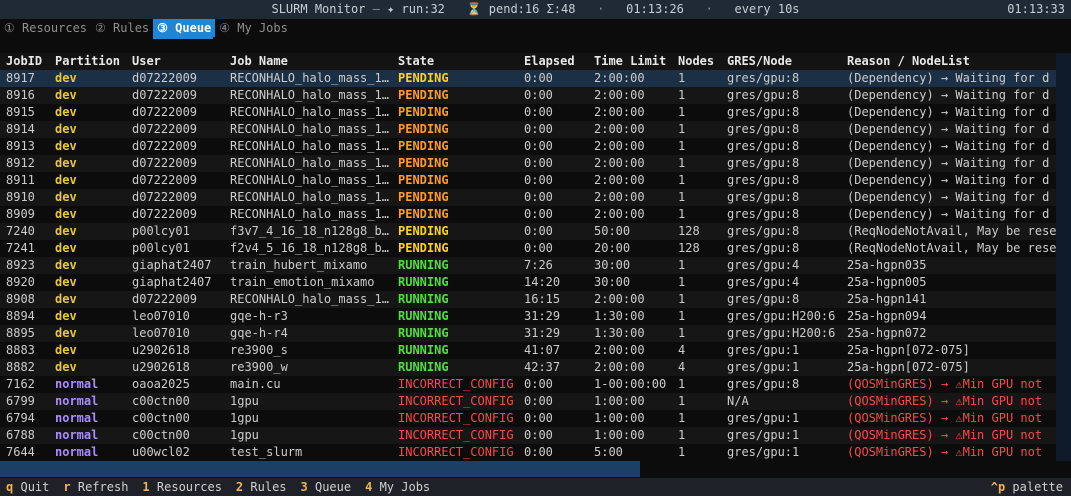  I want to click on horizontal-scrollbar, so click(320, 469).